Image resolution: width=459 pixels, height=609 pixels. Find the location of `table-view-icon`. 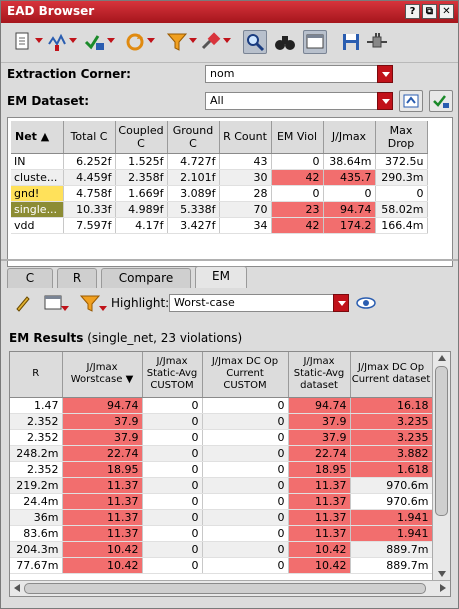

table-view-icon is located at coordinates (56, 303).